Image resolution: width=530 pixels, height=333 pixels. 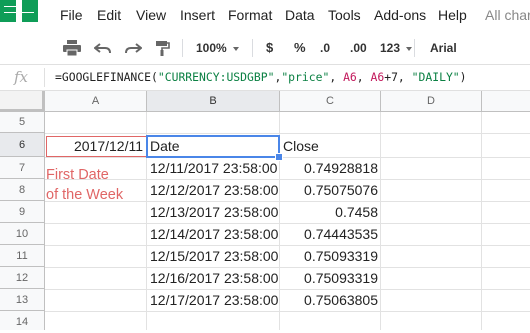 What do you see at coordinates (269, 48) in the screenshot?
I see `currency-format-button: $` at bounding box center [269, 48].